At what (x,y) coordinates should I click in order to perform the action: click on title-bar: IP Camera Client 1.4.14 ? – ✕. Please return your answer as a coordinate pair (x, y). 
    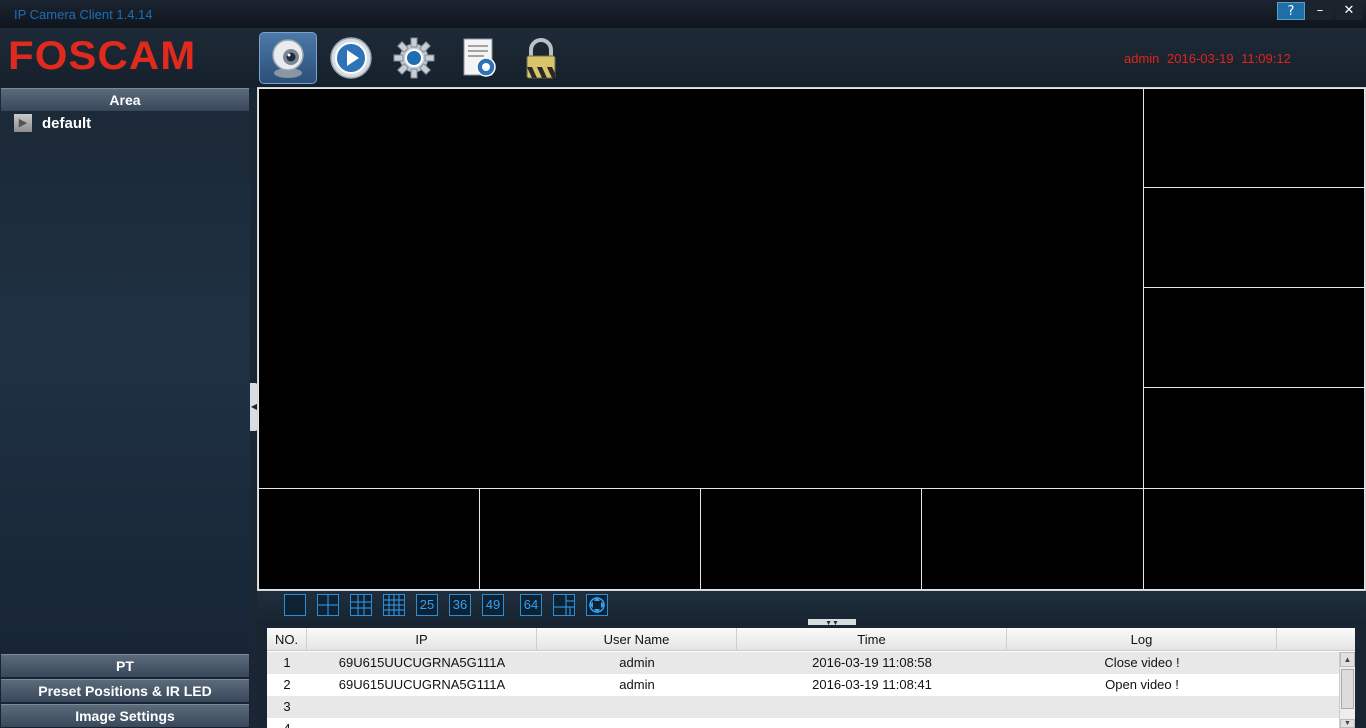
    Looking at the image, I should click on (683, 14).